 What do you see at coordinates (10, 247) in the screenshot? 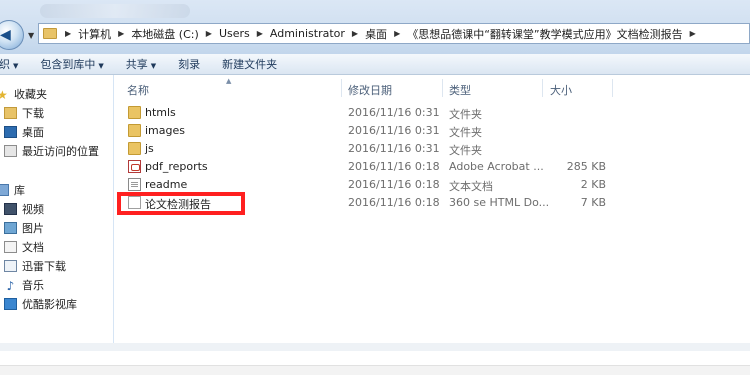
I see `document-icon` at bounding box center [10, 247].